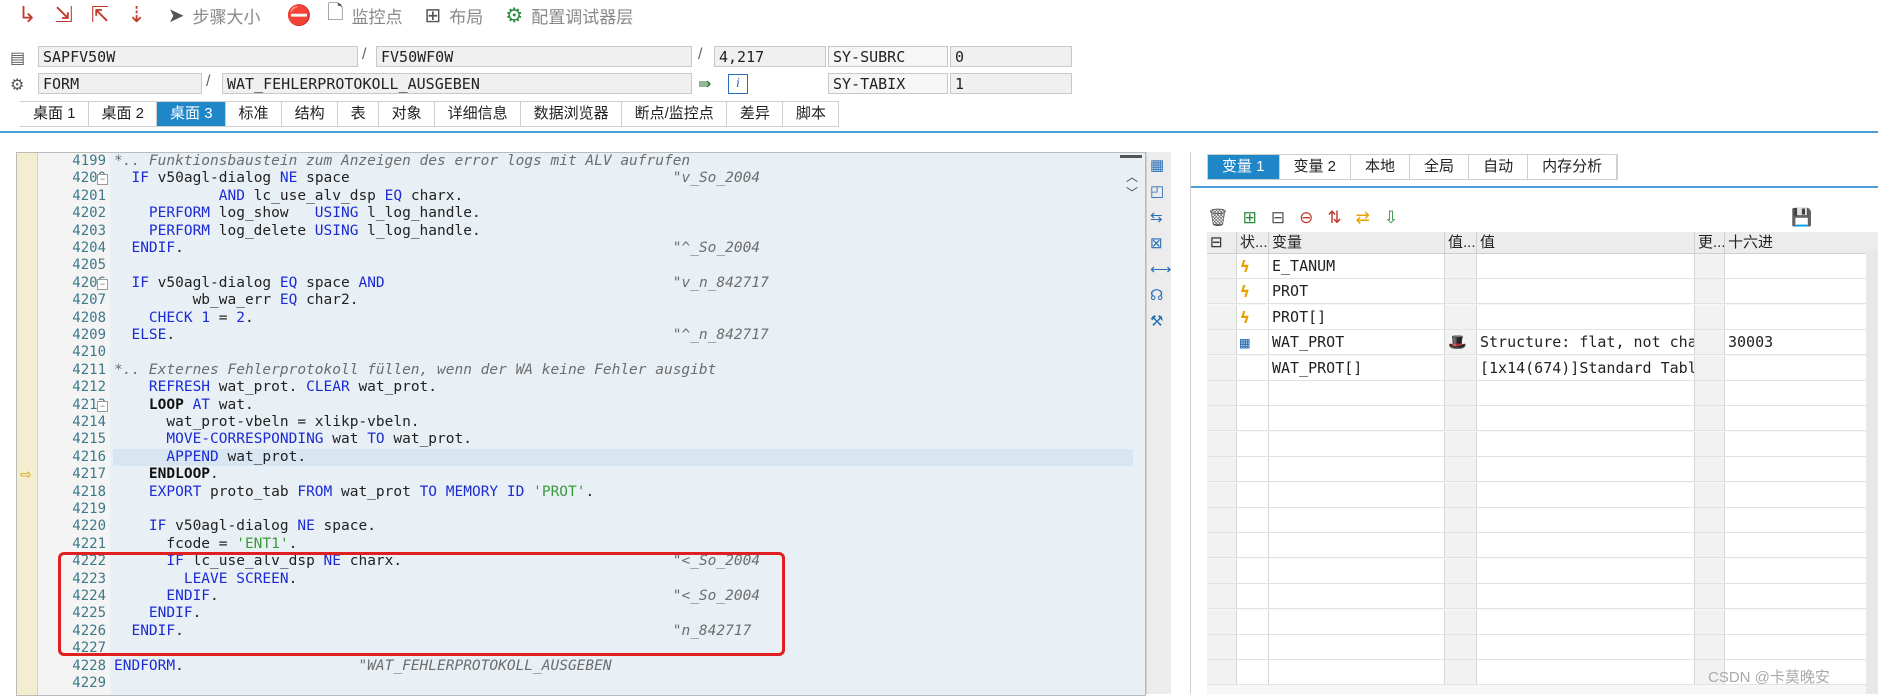 The image size is (1878, 696). I want to click on grid-cell: ▦, so click(1253, 343).